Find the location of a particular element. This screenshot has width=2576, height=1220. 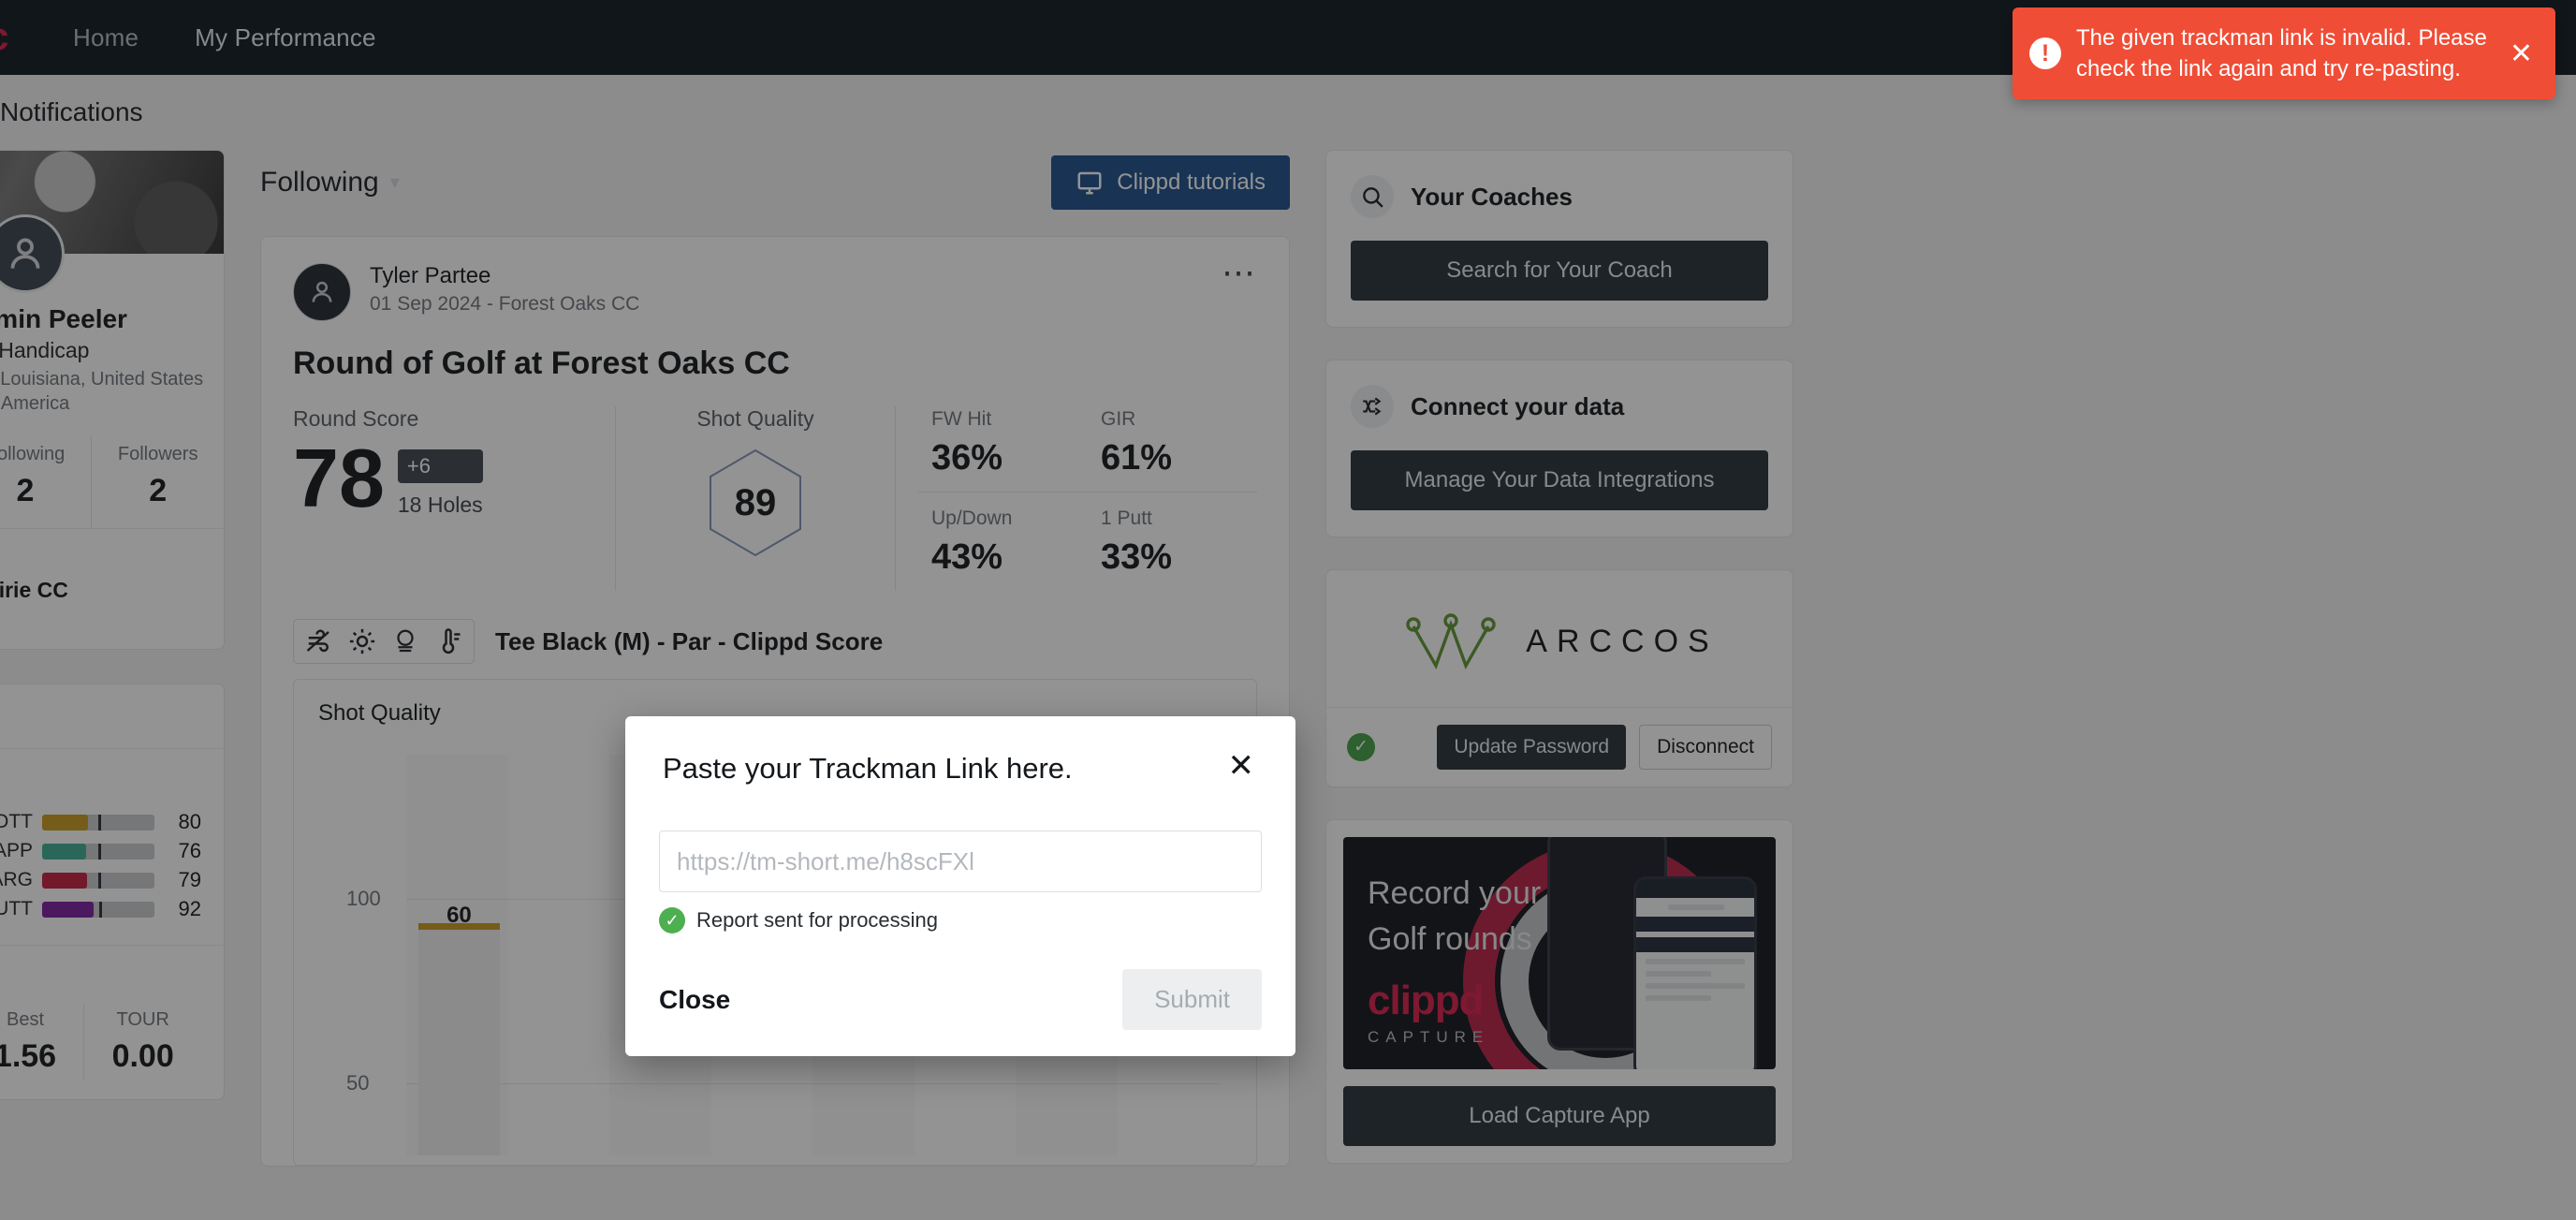

upload-status: ✓ Report sent for processing is located at coordinates (961, 920).